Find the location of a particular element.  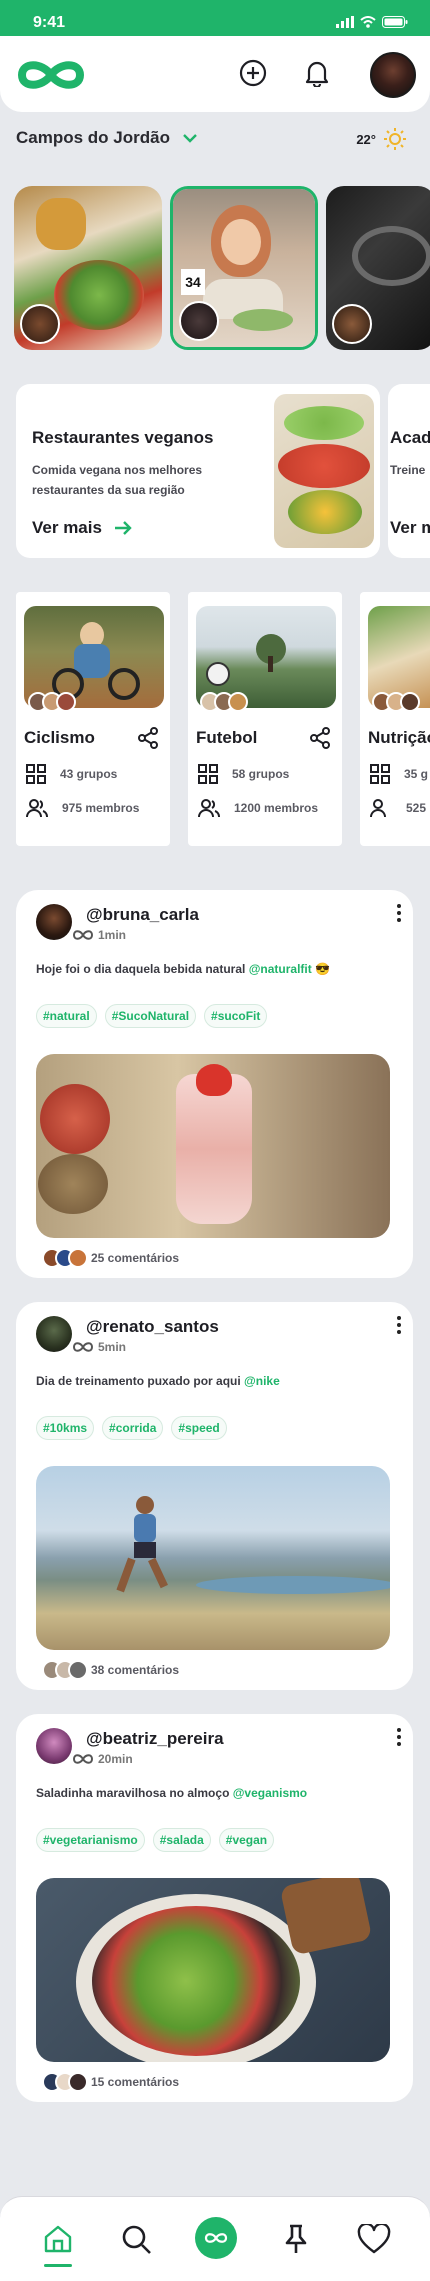

highlight-title: Acad is located at coordinates (410, 437).